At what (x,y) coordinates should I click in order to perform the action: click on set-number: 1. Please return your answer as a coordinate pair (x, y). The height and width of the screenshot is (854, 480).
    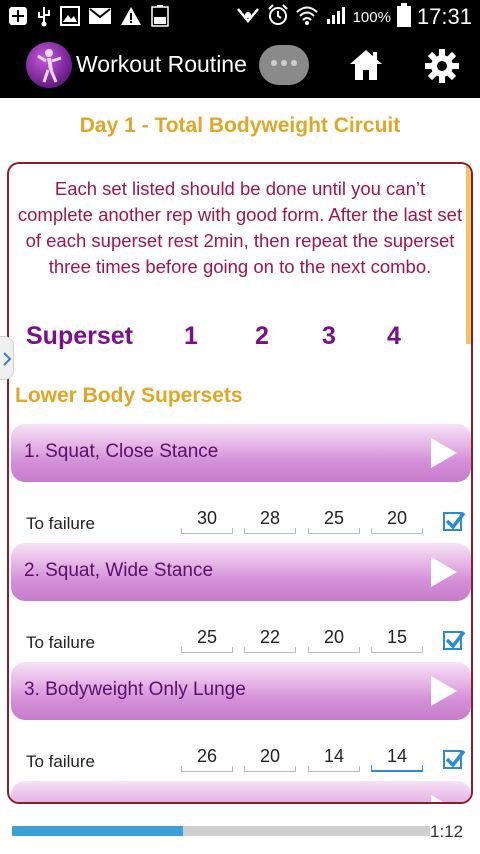
    Looking at the image, I should click on (191, 336).